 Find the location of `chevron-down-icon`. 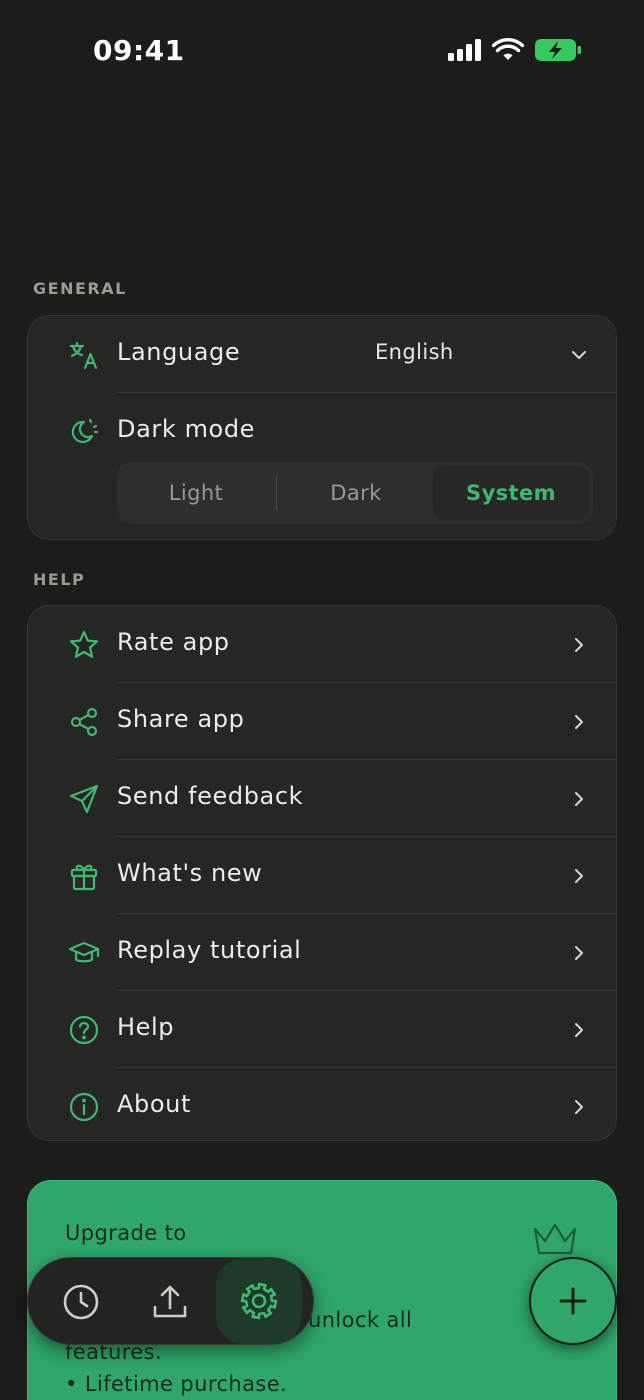

chevron-down-icon is located at coordinates (579, 355).